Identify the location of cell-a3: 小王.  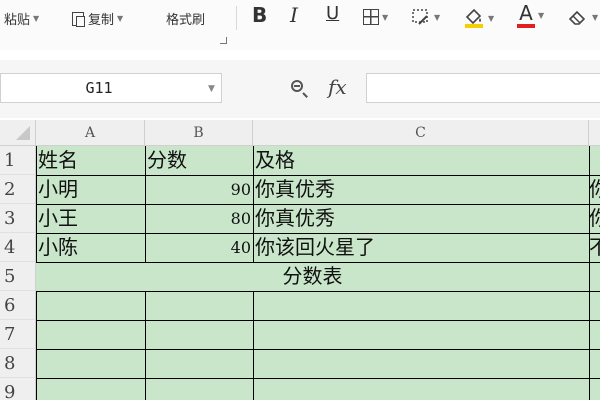
(90, 218).